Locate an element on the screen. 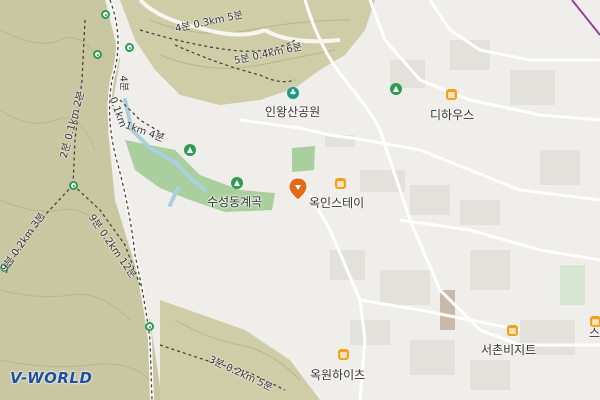 The width and height of the screenshot is (600, 400). place-label-park: 인왕산공원 is located at coordinates (292, 111).